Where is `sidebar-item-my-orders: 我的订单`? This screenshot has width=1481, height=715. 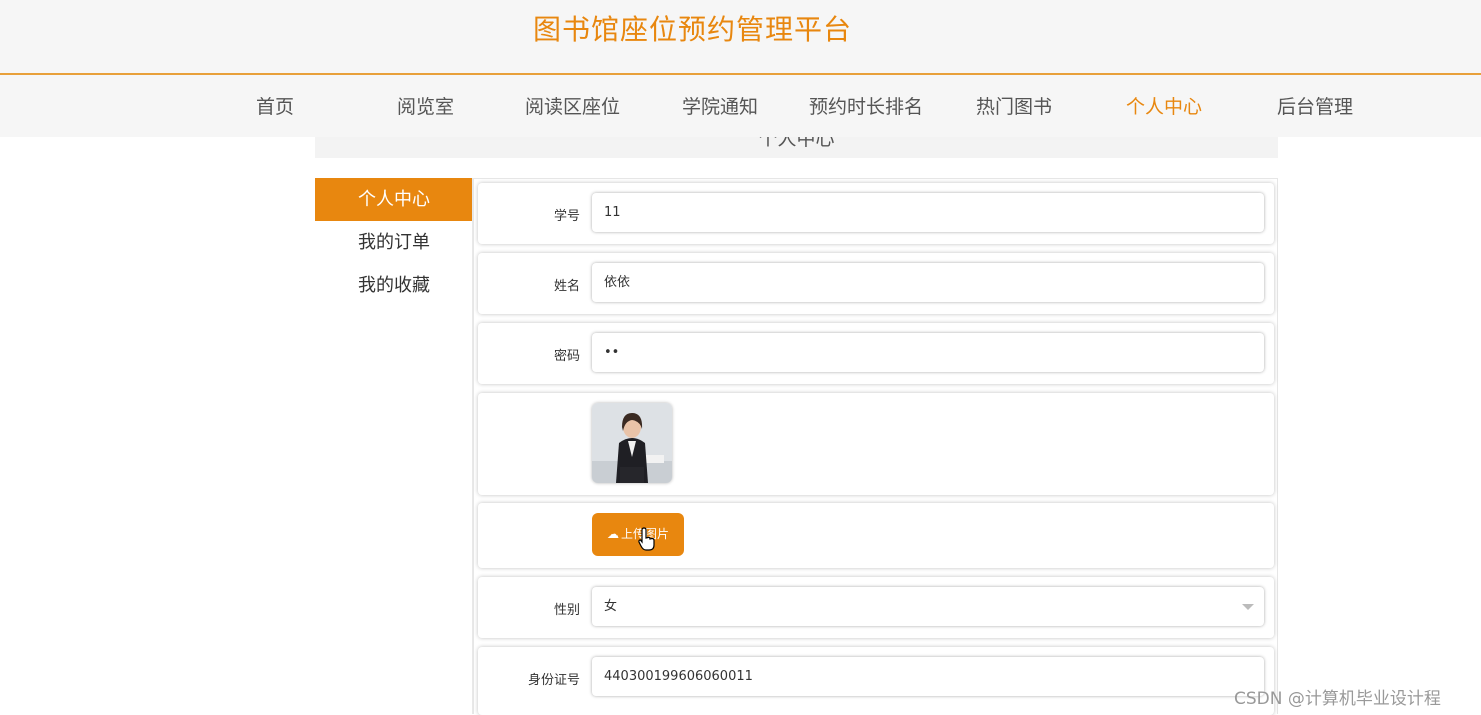 sidebar-item-my-orders: 我的订单 is located at coordinates (393, 242).